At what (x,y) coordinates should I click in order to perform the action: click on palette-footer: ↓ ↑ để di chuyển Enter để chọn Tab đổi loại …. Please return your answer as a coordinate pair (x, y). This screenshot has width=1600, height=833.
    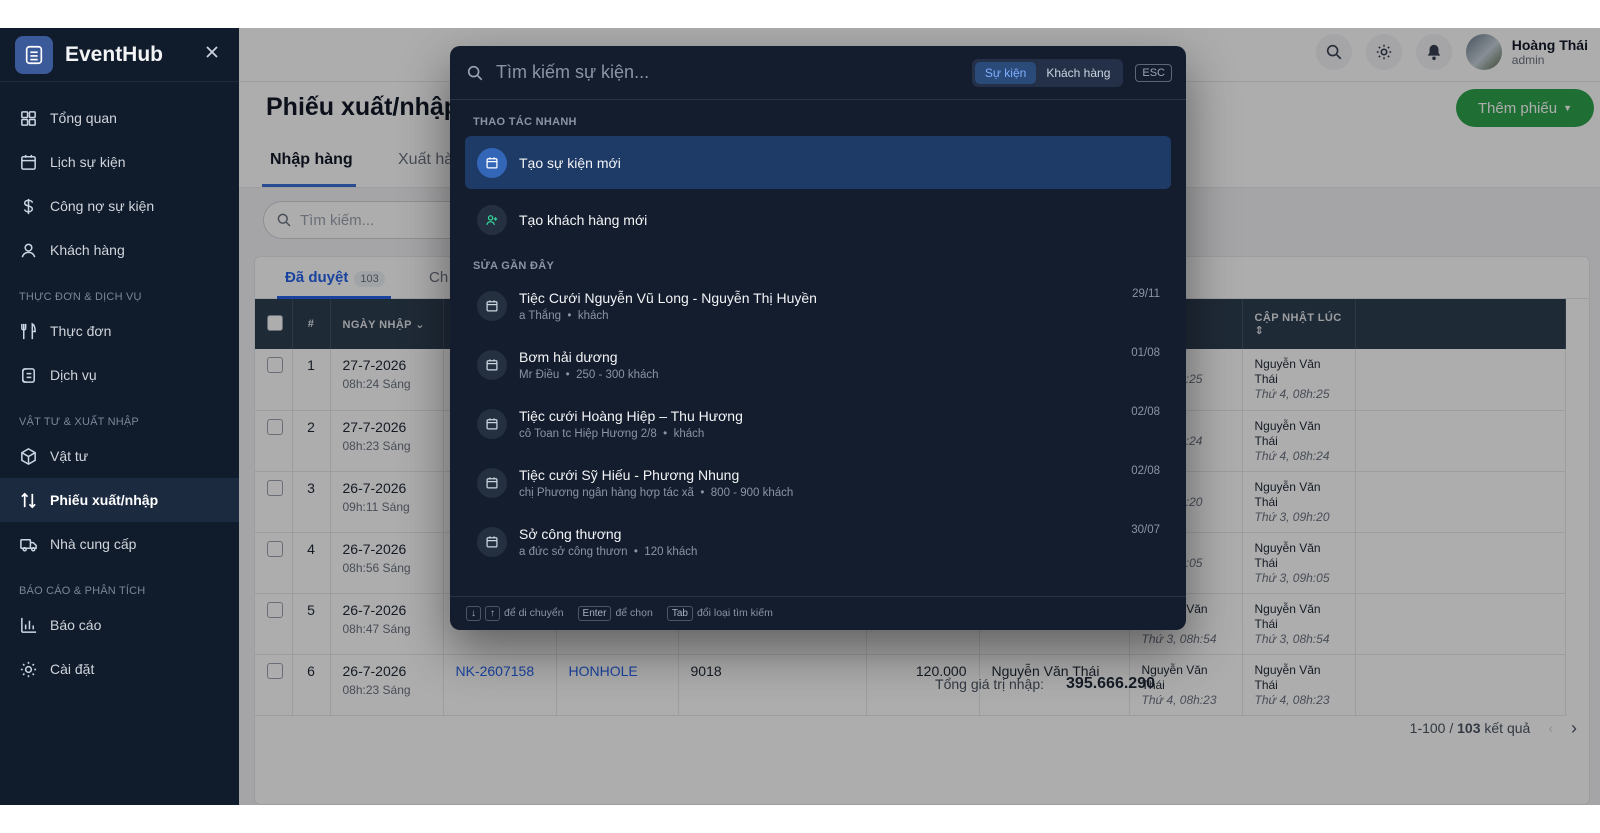
    Looking at the image, I should click on (818, 613).